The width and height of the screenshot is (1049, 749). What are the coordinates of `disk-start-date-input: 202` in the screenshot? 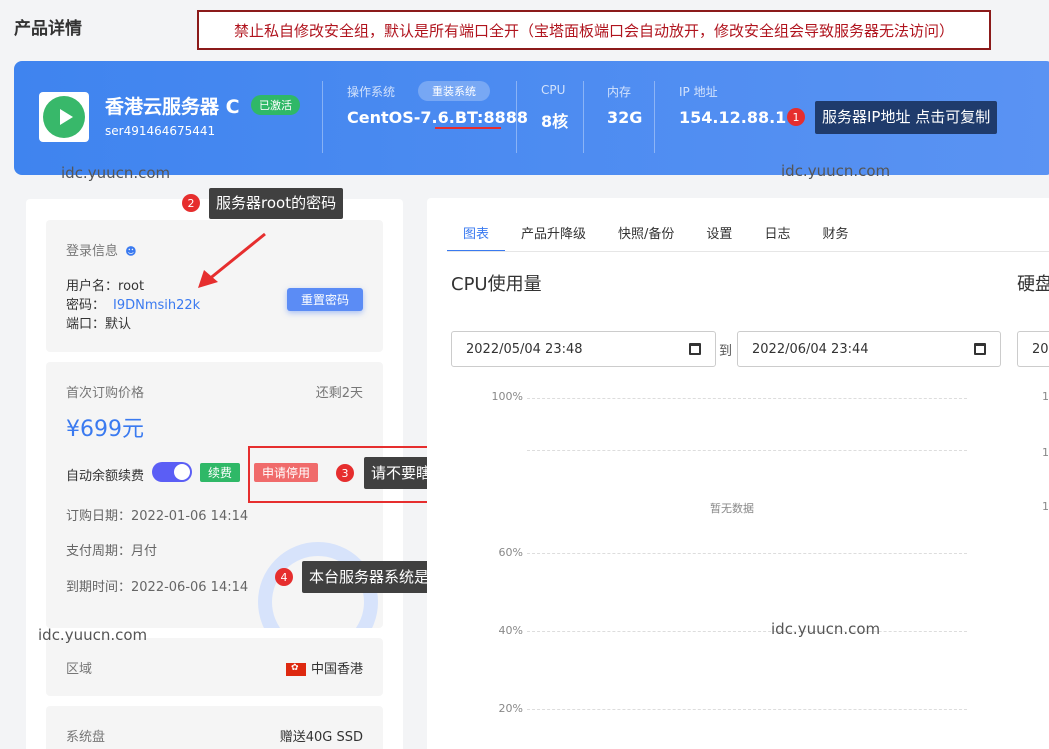 It's located at (1033, 349).